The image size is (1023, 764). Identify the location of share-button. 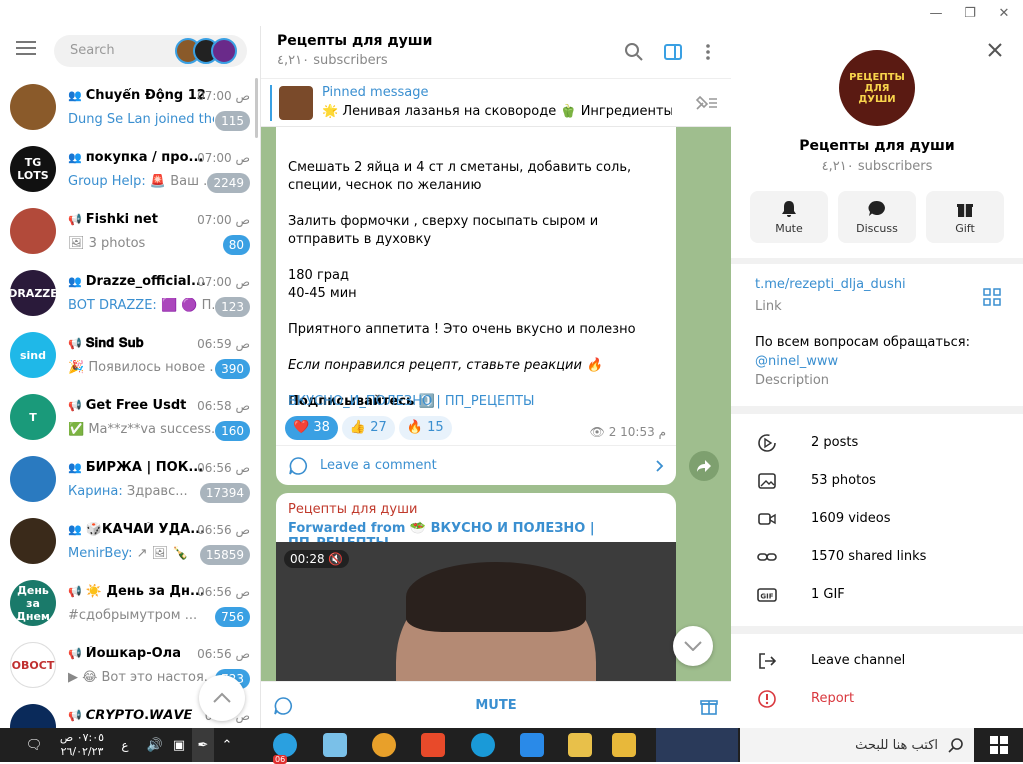
(704, 466).